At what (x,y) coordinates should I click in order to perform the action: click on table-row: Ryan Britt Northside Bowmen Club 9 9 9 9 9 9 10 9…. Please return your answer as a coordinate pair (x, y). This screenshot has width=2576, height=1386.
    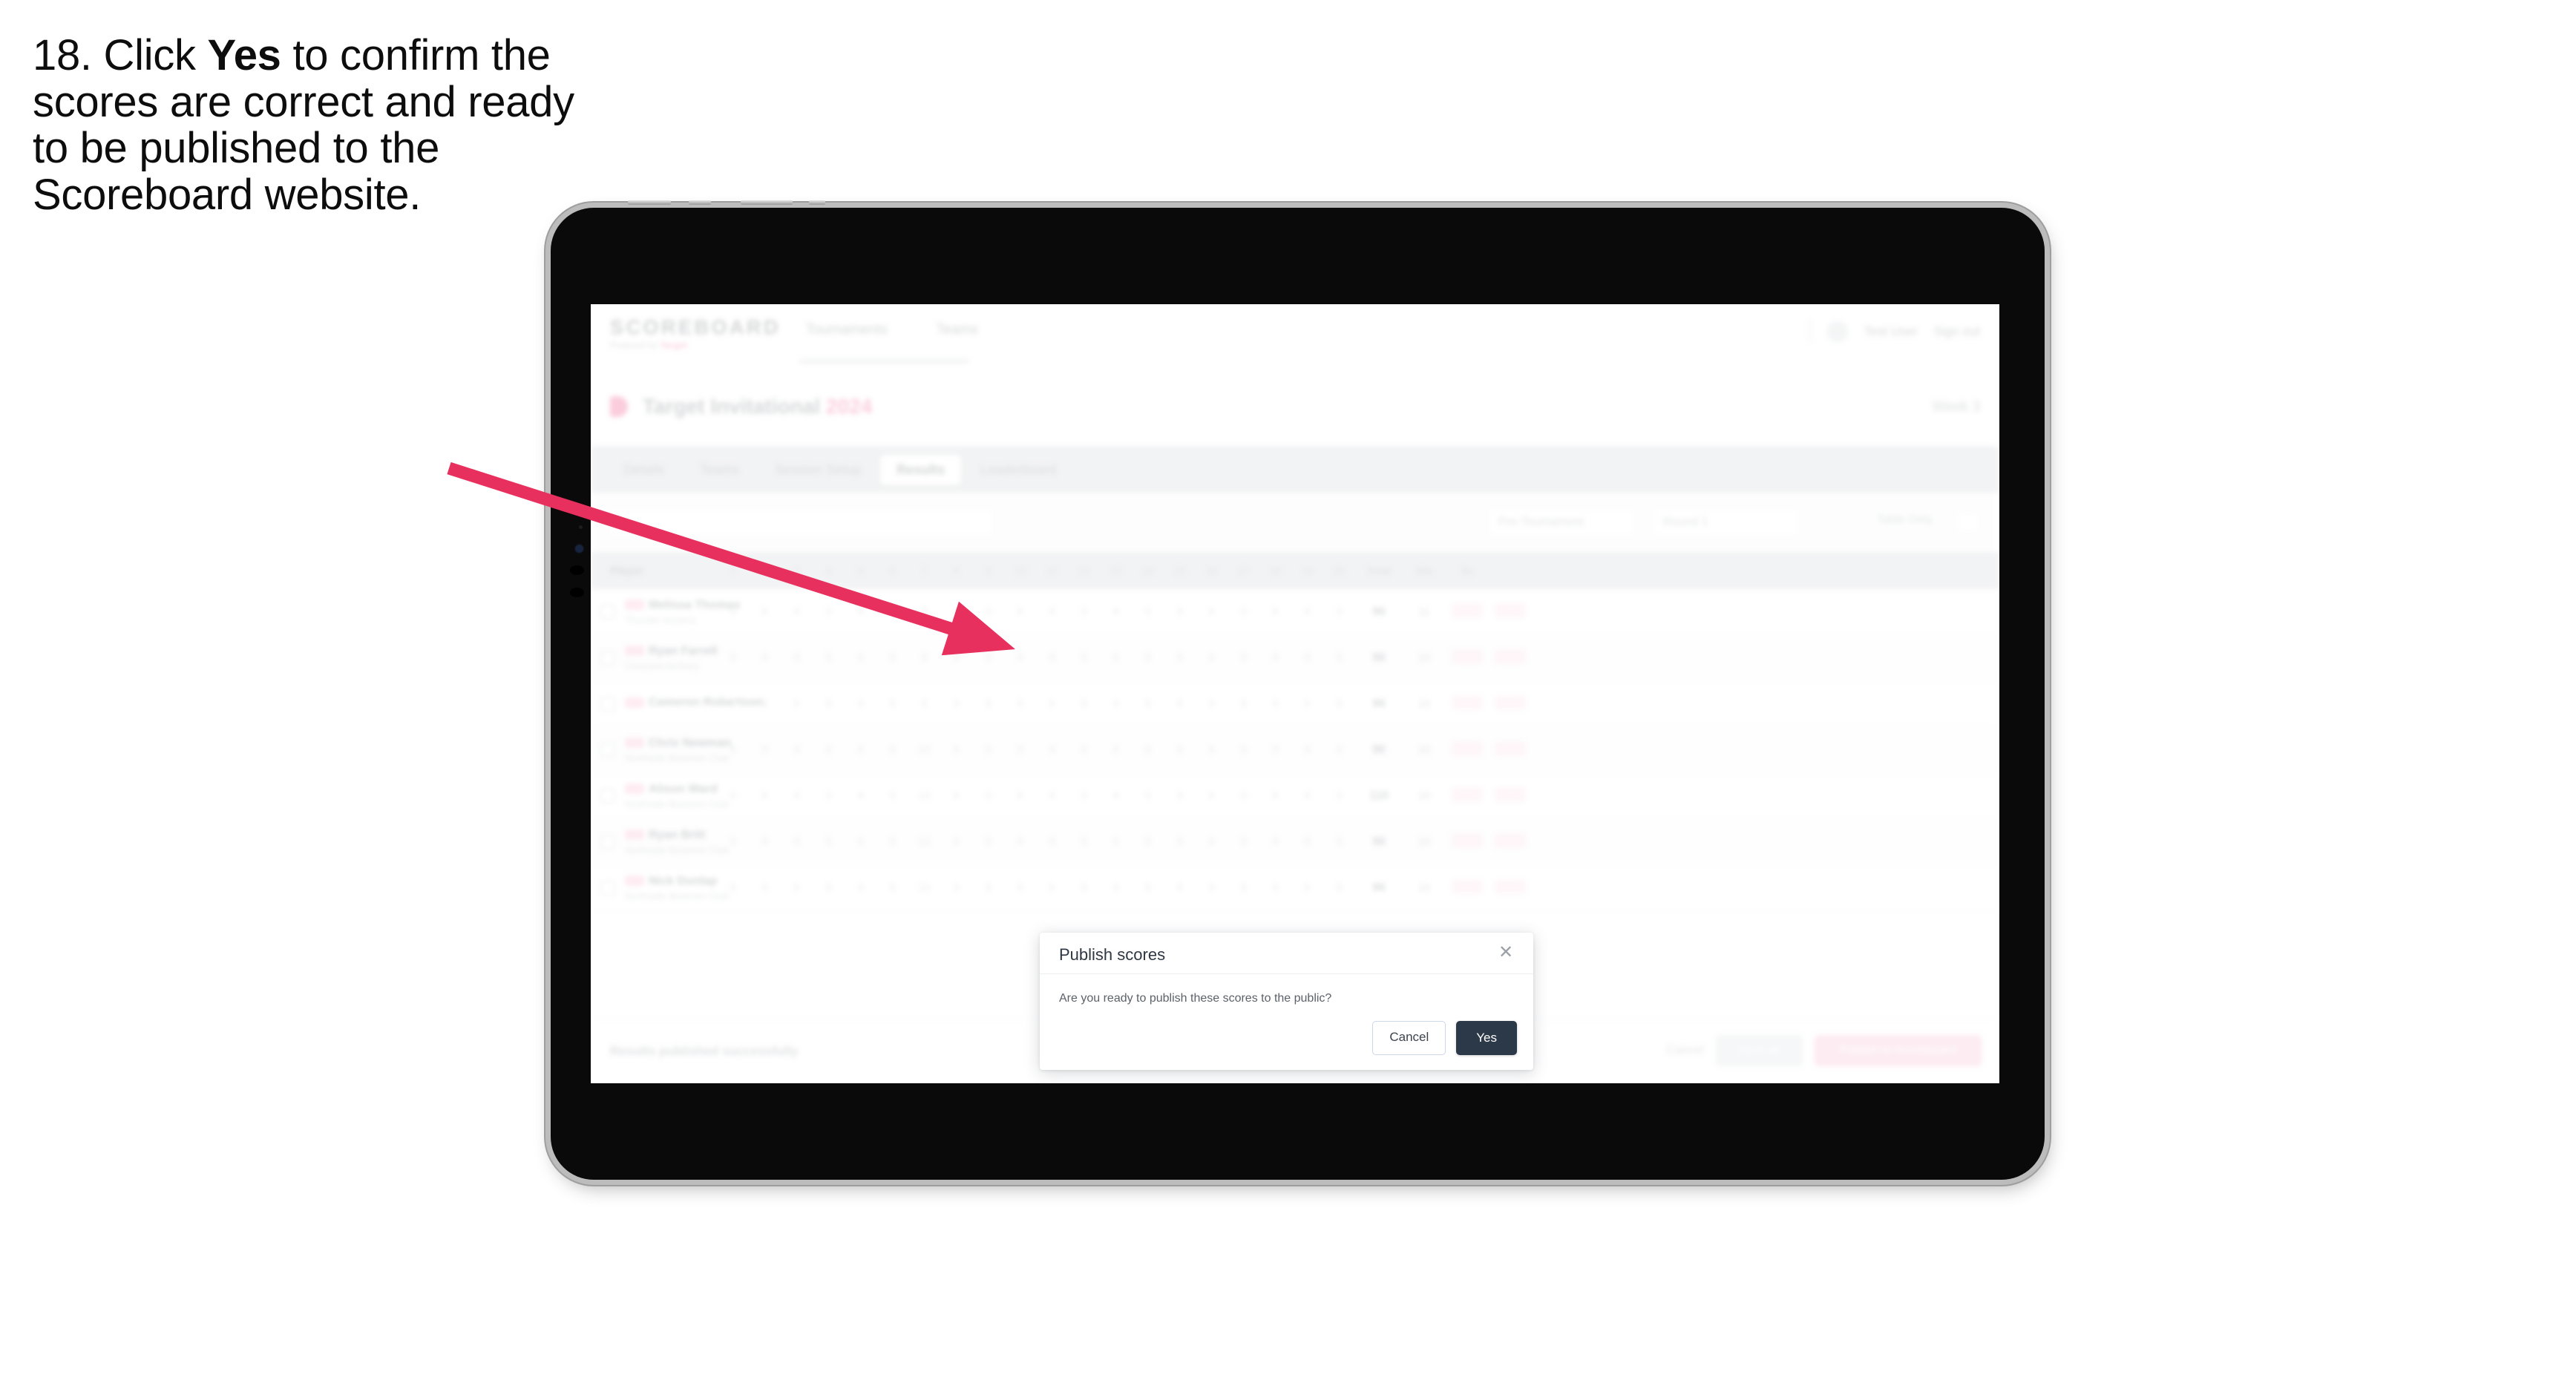
    Looking at the image, I should click on (1295, 842).